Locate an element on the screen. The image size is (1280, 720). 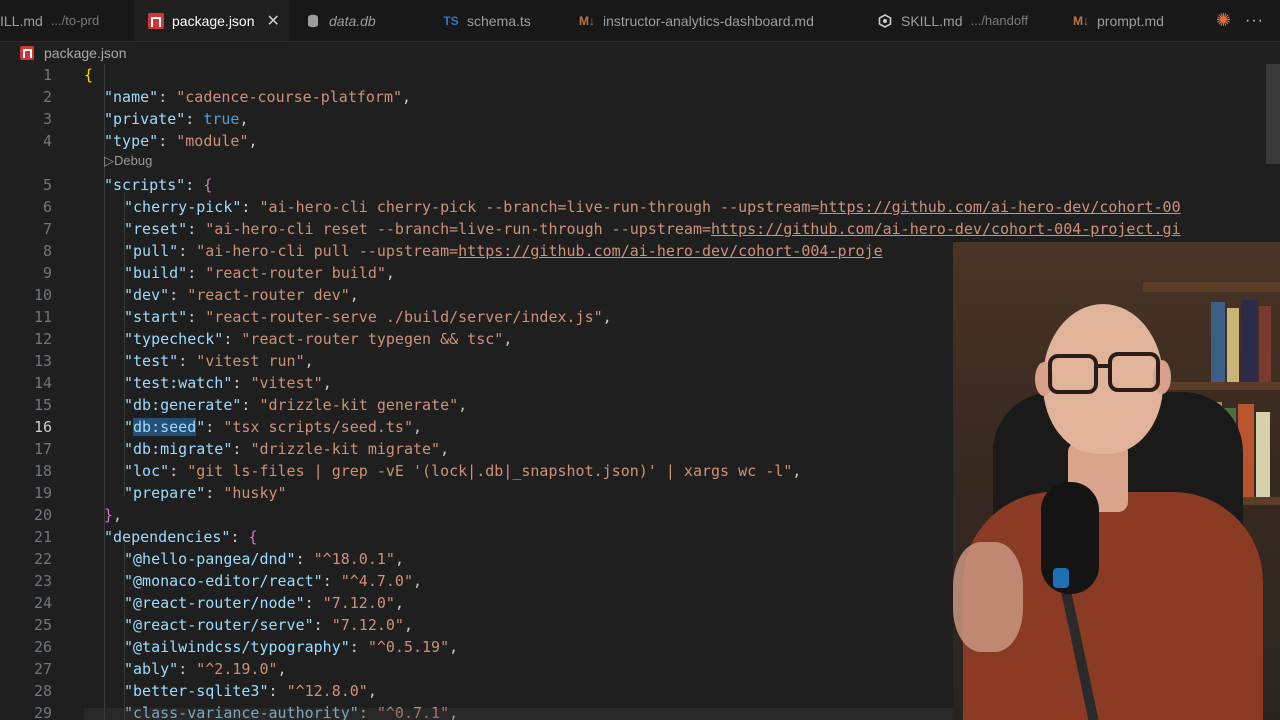
debug-codelens: ▷Debug is located at coordinates (128, 161).